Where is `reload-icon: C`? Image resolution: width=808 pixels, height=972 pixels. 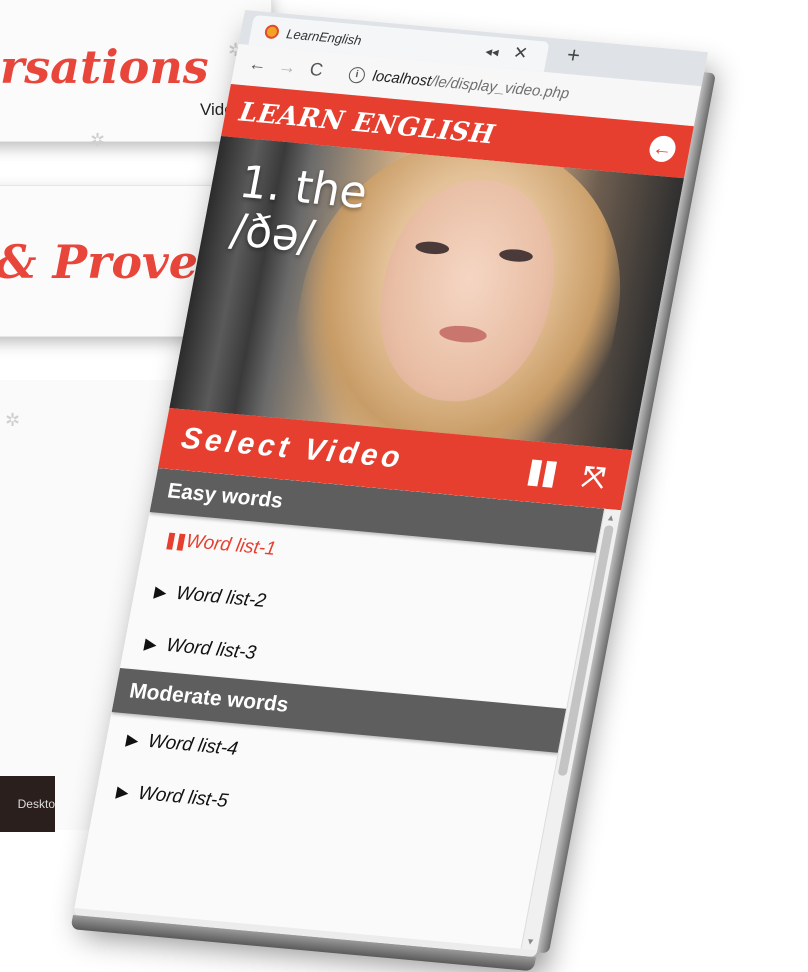
reload-icon: C is located at coordinates (316, 70).